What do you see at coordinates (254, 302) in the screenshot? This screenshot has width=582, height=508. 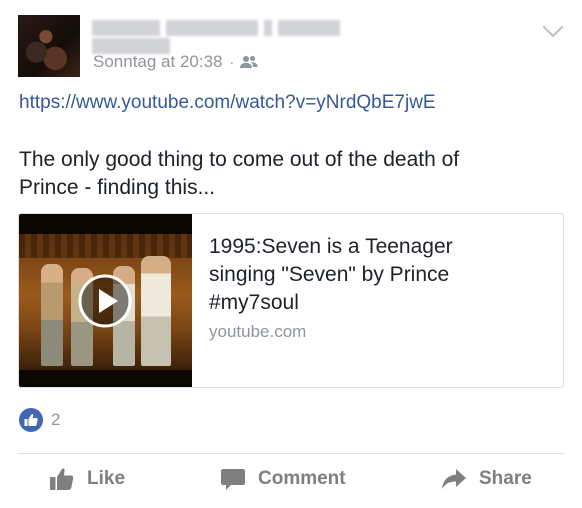 I see `link-title-line: #my7soul` at bounding box center [254, 302].